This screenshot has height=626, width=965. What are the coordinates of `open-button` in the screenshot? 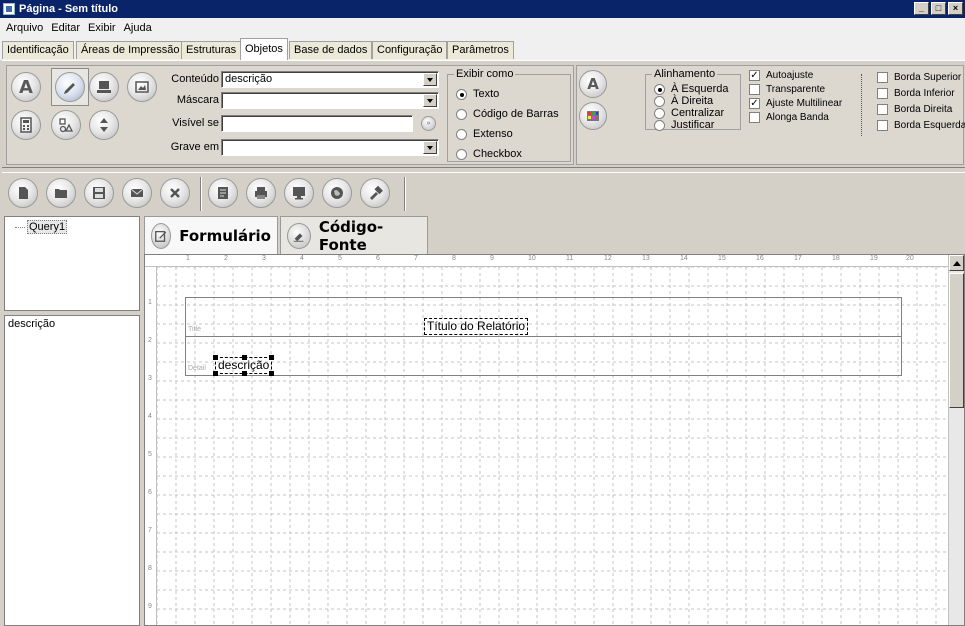 It's located at (61, 193).